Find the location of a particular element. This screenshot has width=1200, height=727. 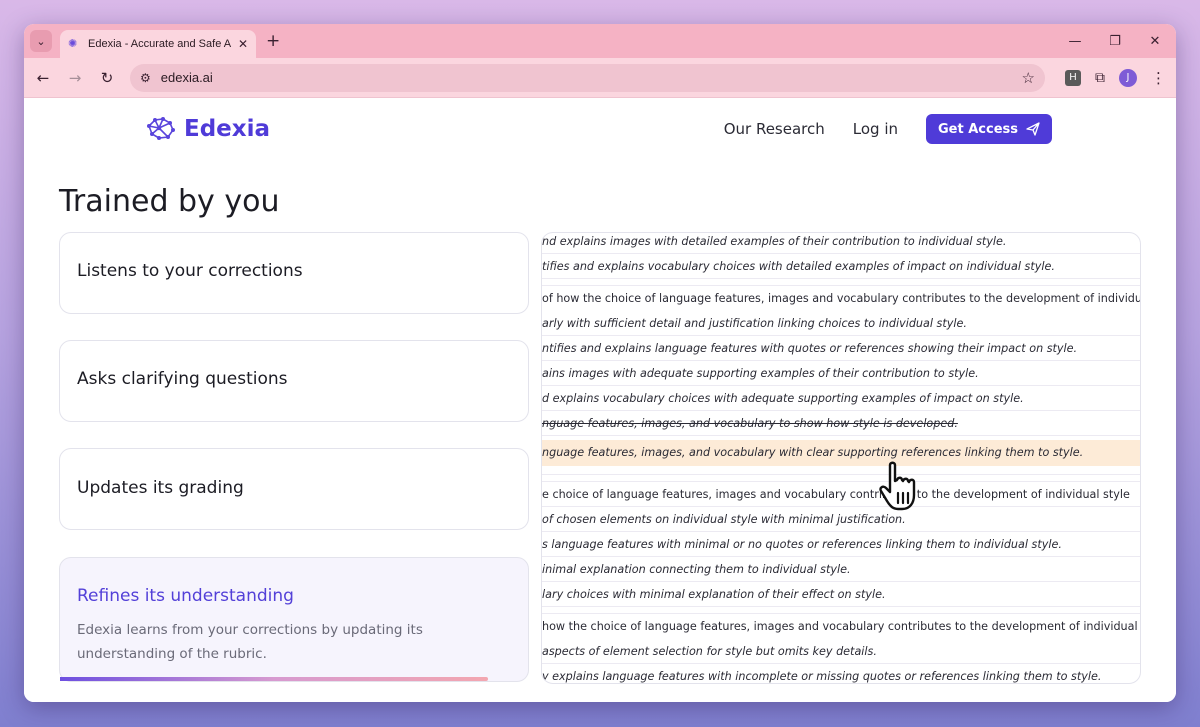

star-icon: ☆ is located at coordinates (1028, 78).